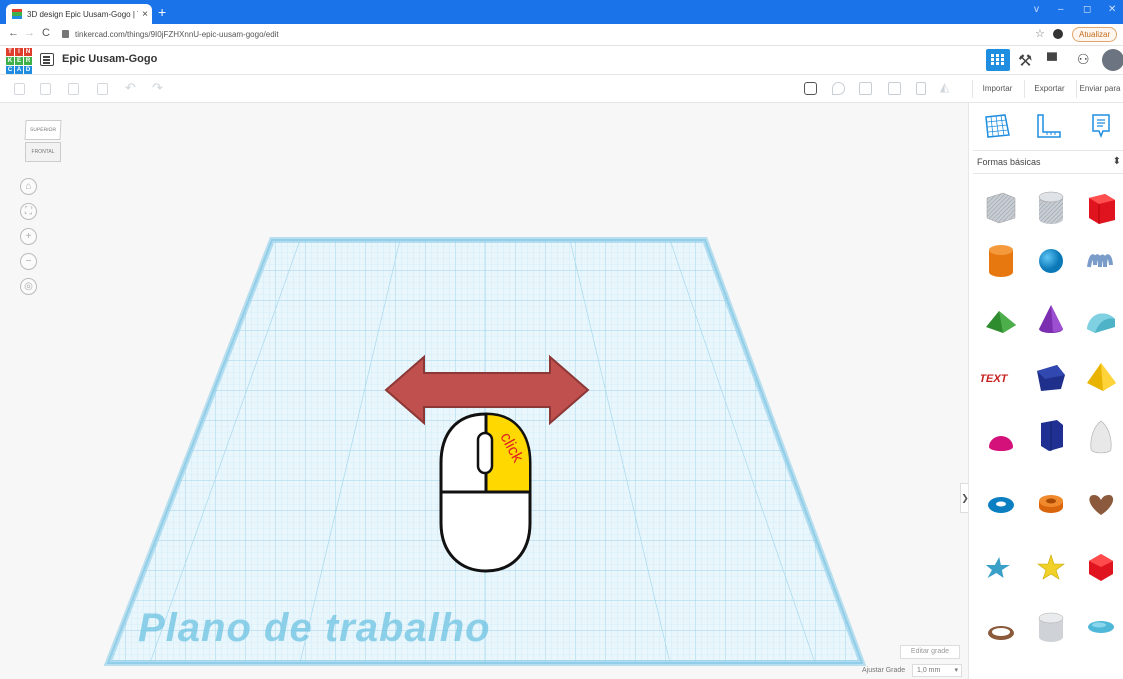 The height and width of the screenshot is (679, 1123). What do you see at coordinates (1009, 162) in the screenshot?
I see `shape-category-label: Formas básicas` at bounding box center [1009, 162].